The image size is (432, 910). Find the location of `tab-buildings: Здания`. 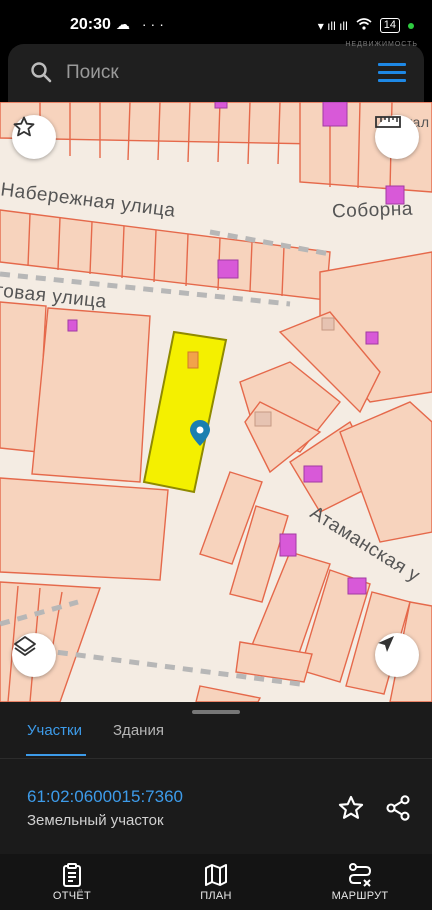

tab-buildings: Здания is located at coordinates (138, 730).